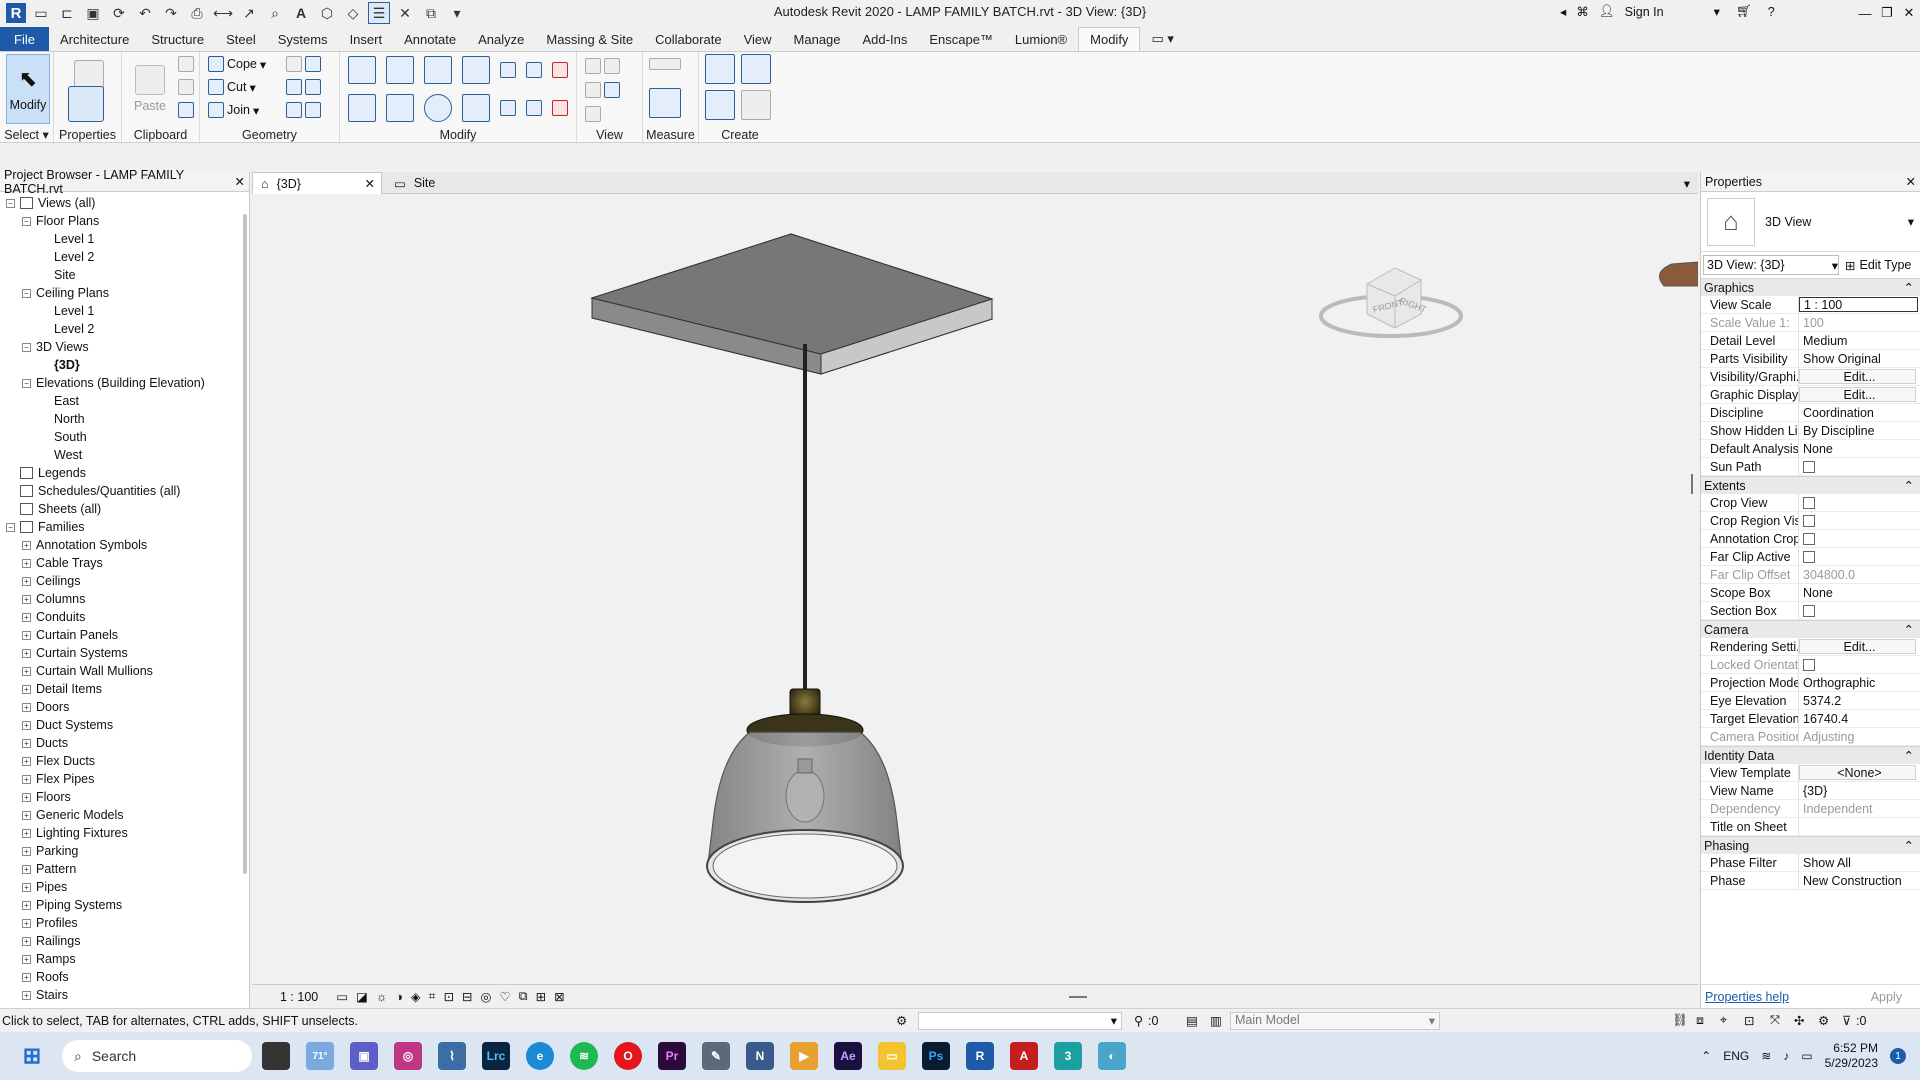 The image size is (1920, 1080). What do you see at coordinates (534, 108) in the screenshot?
I see `scale-icon` at bounding box center [534, 108].